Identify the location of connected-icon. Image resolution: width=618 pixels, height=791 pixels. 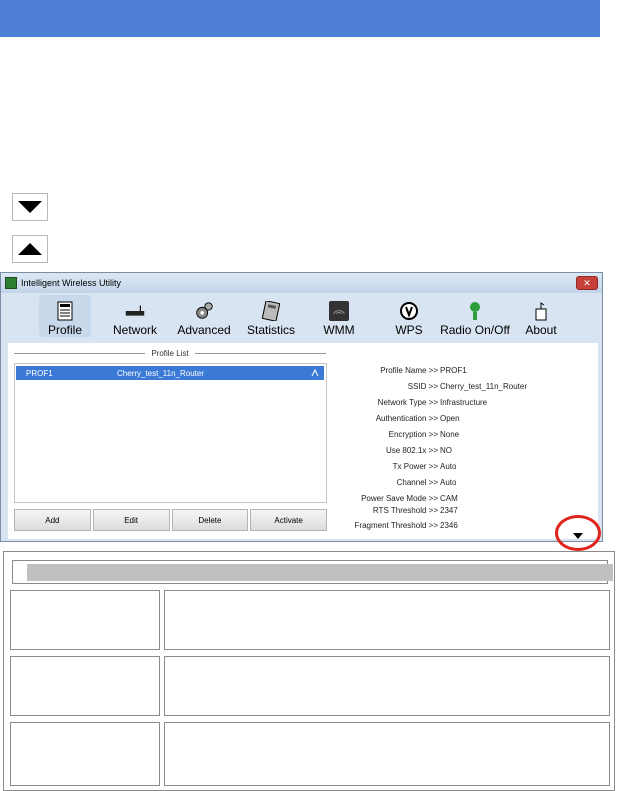
(315, 373).